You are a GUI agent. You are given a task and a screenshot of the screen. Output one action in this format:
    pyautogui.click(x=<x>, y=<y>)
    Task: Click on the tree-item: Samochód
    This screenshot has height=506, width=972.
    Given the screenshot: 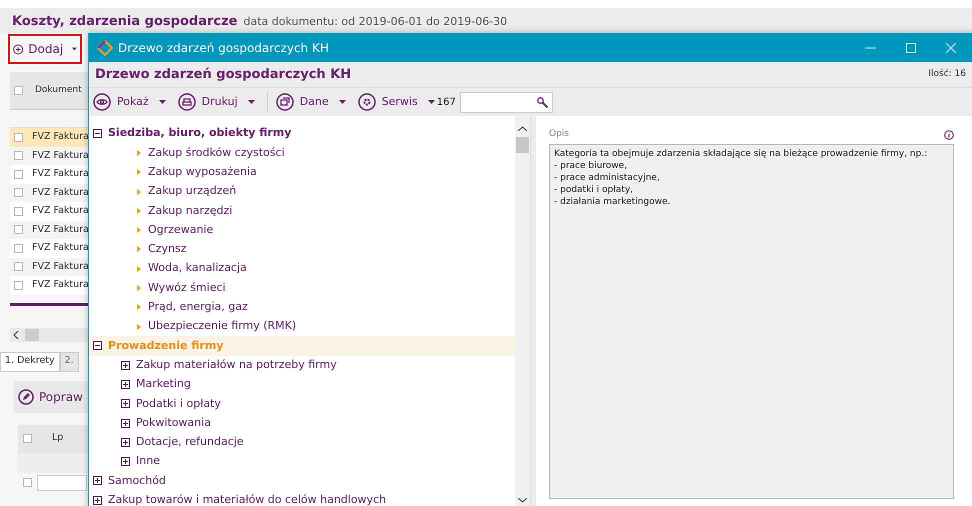 What is the action you would take?
    pyautogui.click(x=302, y=481)
    